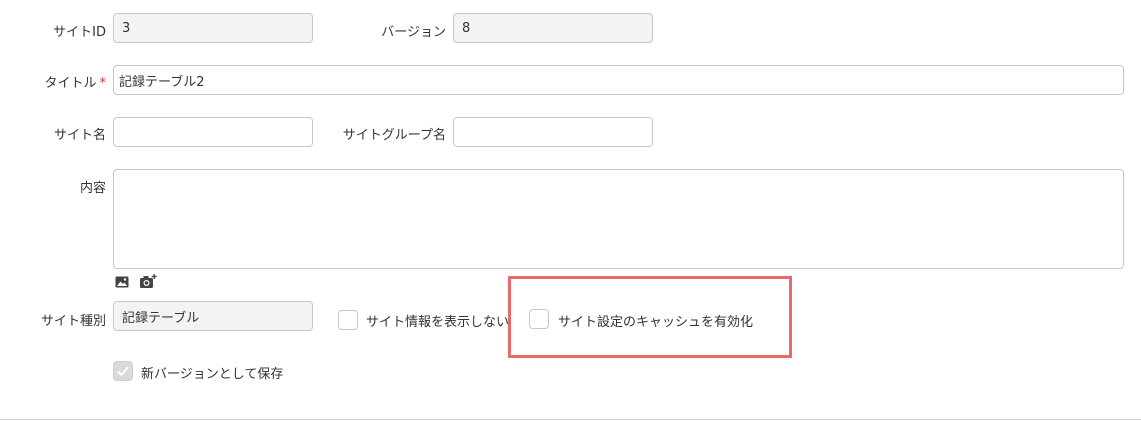 This screenshot has width=1141, height=421. What do you see at coordinates (70, 83) in the screenshot?
I see `title-label-text: タイトル` at bounding box center [70, 83].